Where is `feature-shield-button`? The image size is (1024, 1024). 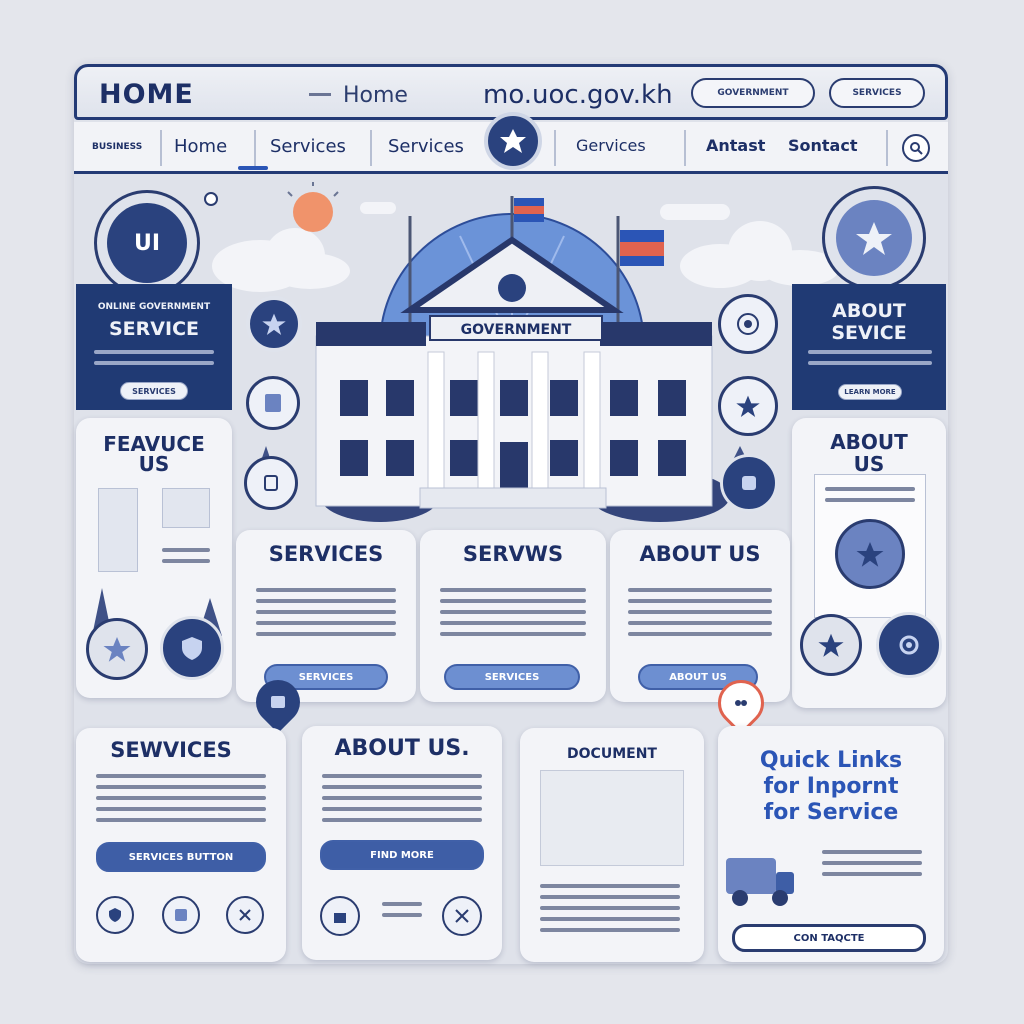 feature-shield-button is located at coordinates (192, 648).